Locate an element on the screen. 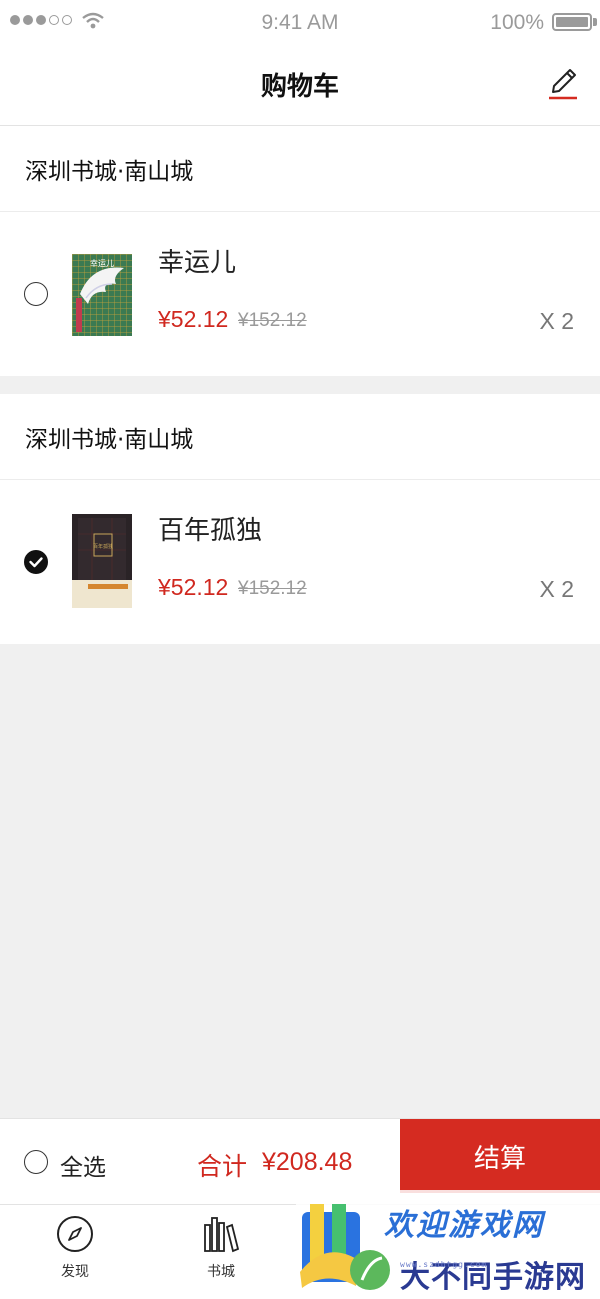 The width and height of the screenshot is (600, 1299). checkmark-icon is located at coordinates (36, 562).